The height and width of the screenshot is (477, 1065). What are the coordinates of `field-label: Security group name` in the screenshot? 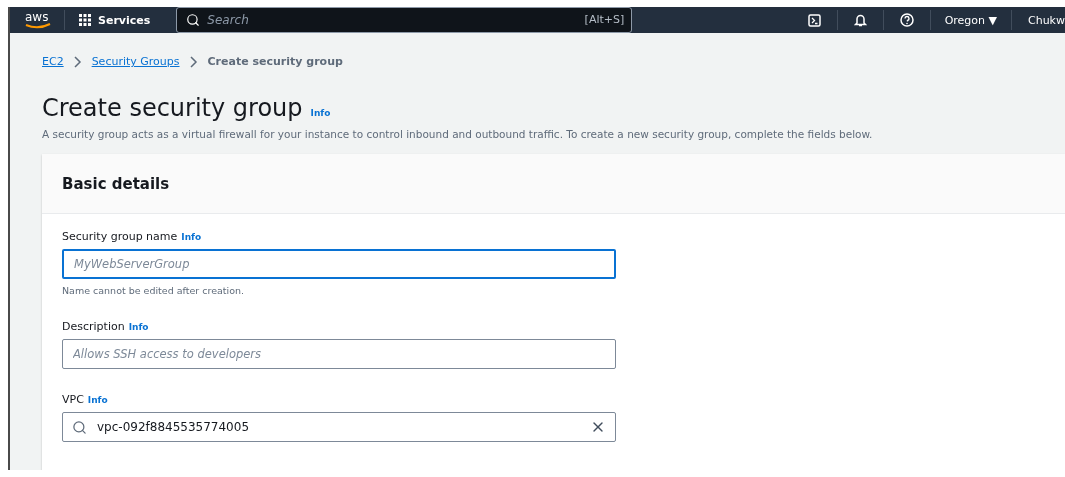 It's located at (120, 236).